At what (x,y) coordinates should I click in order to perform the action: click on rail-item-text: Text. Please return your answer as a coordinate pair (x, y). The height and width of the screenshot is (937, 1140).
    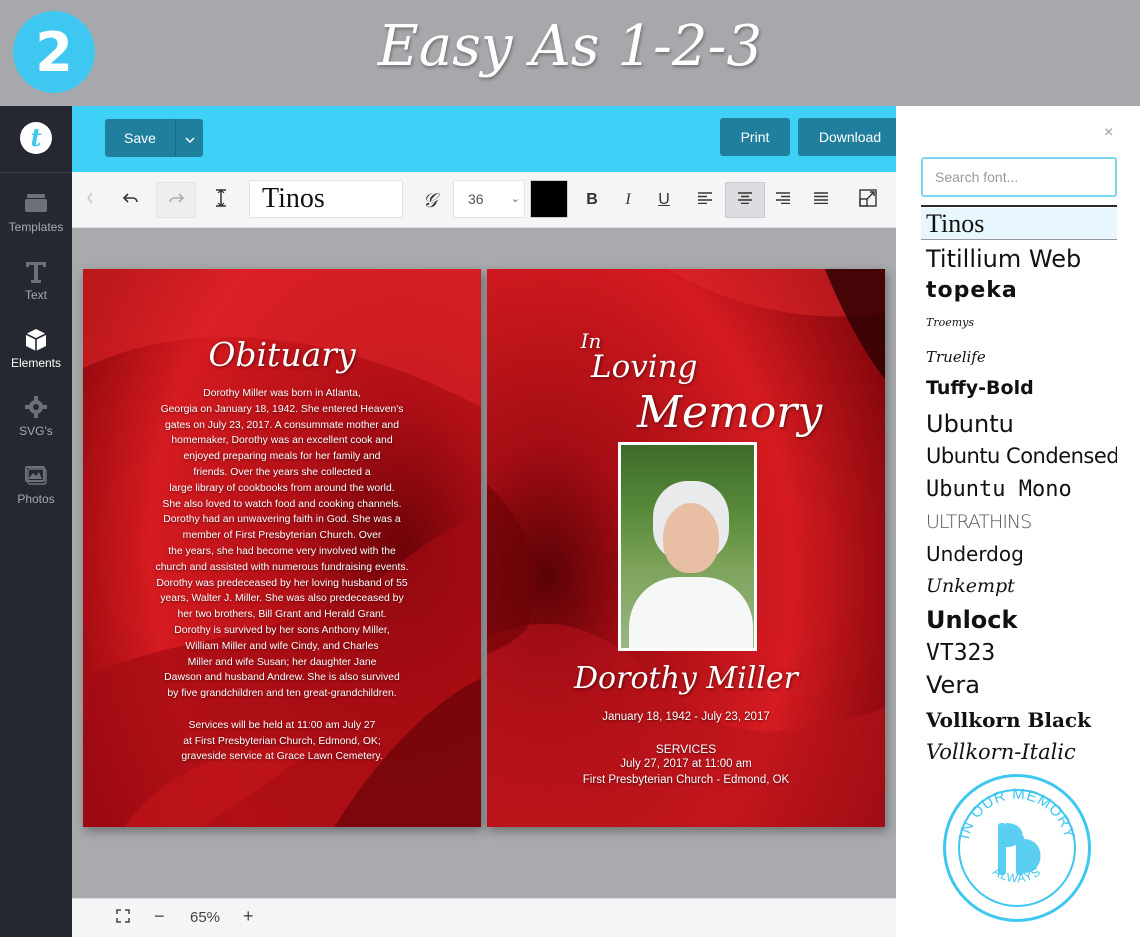
    Looking at the image, I should click on (36, 291).